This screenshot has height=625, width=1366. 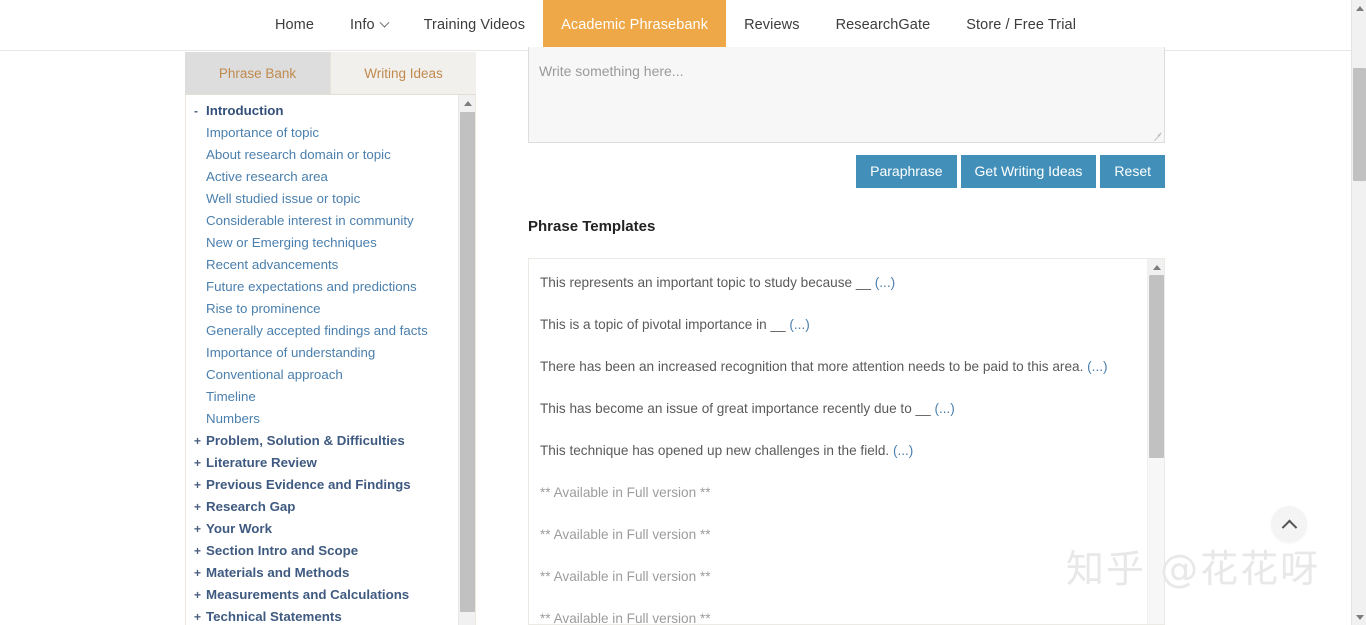 What do you see at coordinates (283, 198) in the screenshot?
I see `sidebar-item-label: Well studied issue or topic` at bounding box center [283, 198].